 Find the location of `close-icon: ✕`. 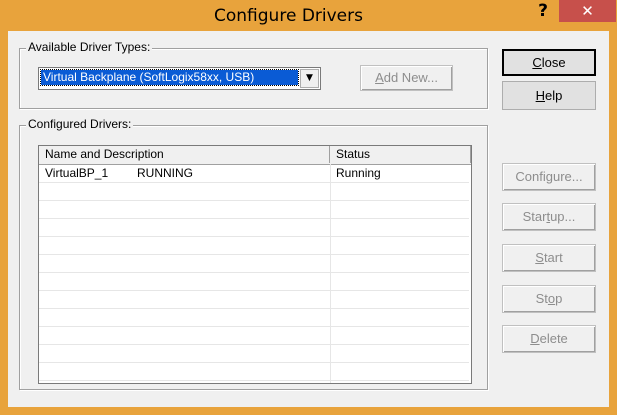

close-icon: ✕ is located at coordinates (587, 11).